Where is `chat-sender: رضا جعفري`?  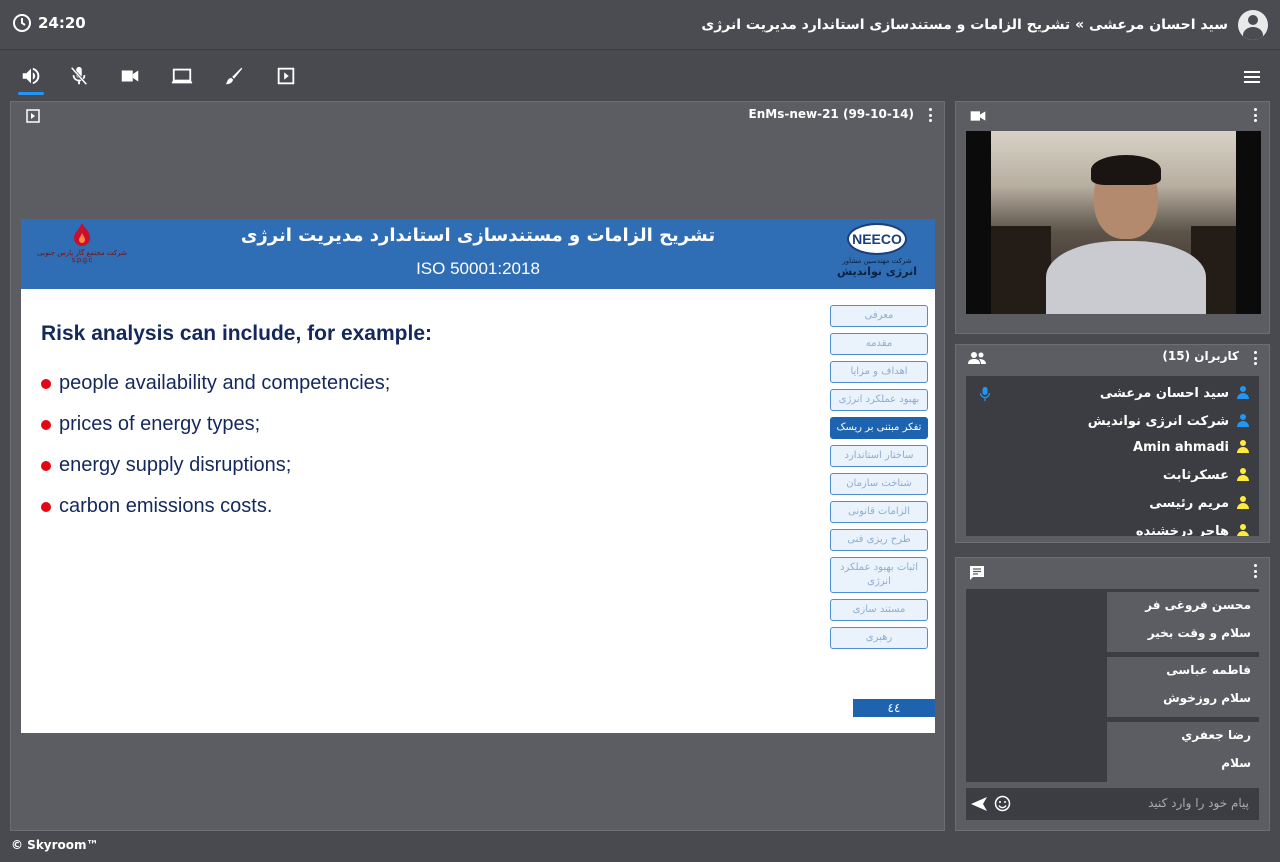
chat-sender: رضا جعفري is located at coordinates (1216, 735).